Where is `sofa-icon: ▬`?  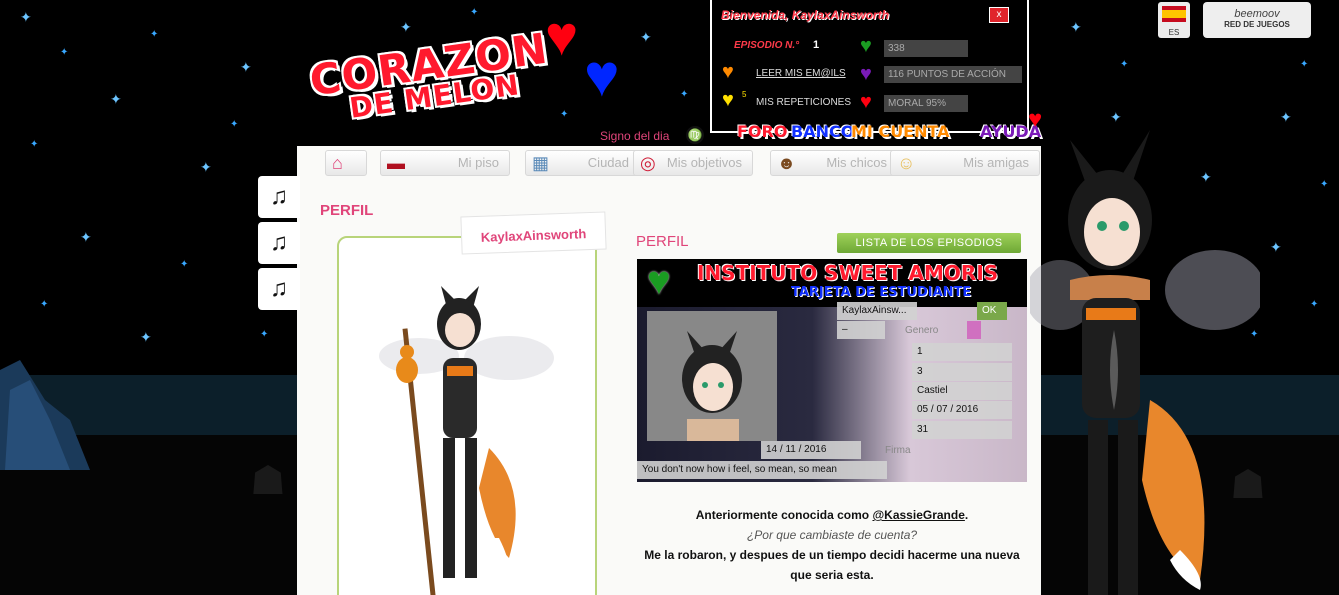 sofa-icon: ▬ is located at coordinates (396, 163).